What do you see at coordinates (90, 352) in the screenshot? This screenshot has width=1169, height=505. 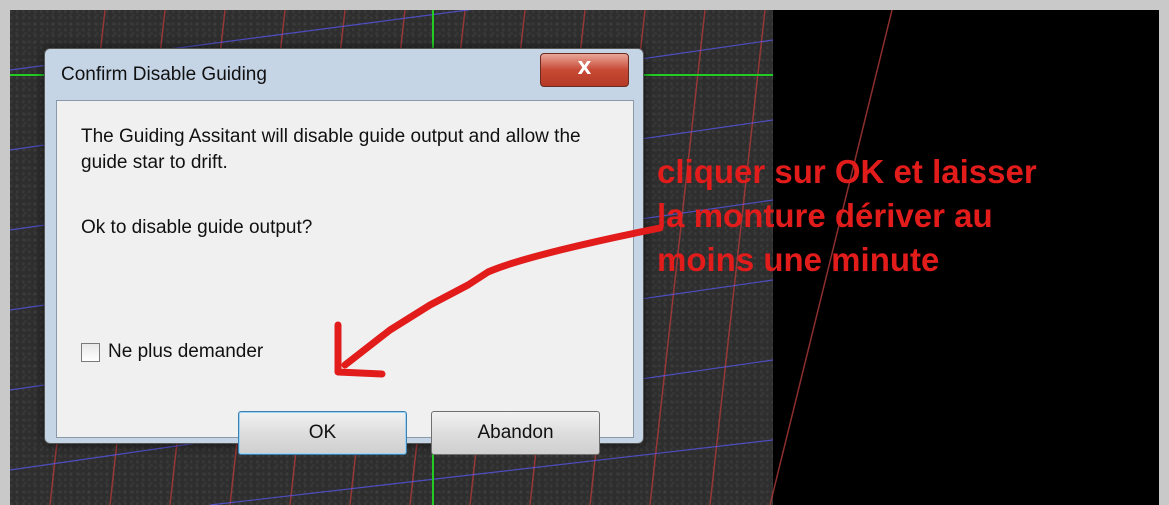 I see `dont-ask-checkbox` at bounding box center [90, 352].